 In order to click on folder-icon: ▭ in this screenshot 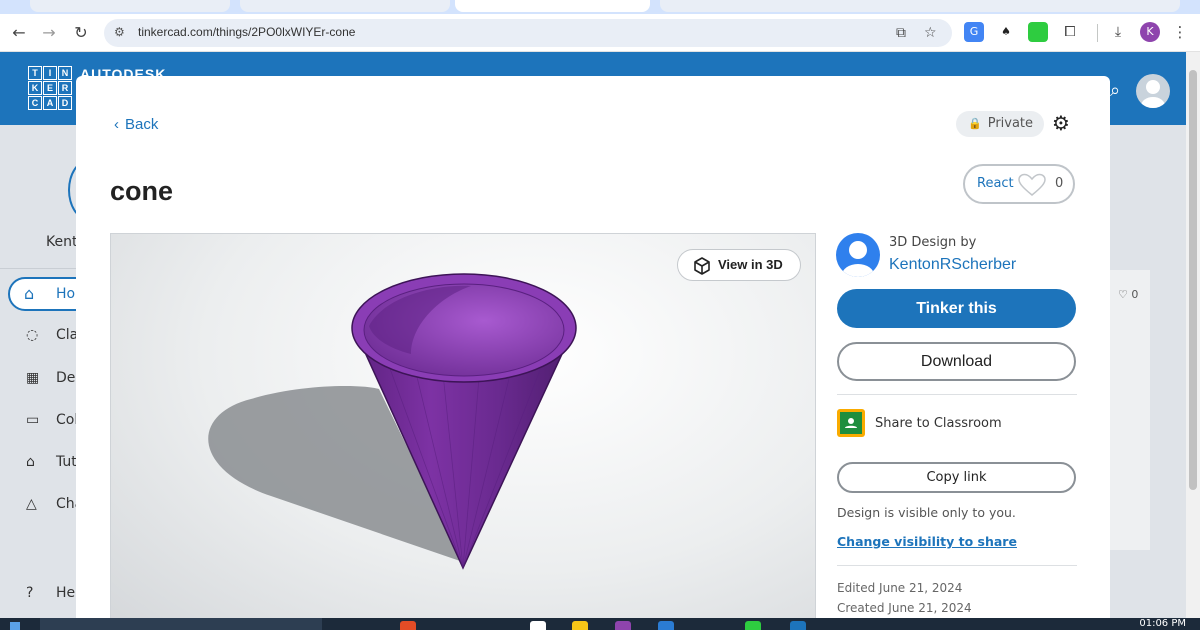, I will do `click(33, 420)`.